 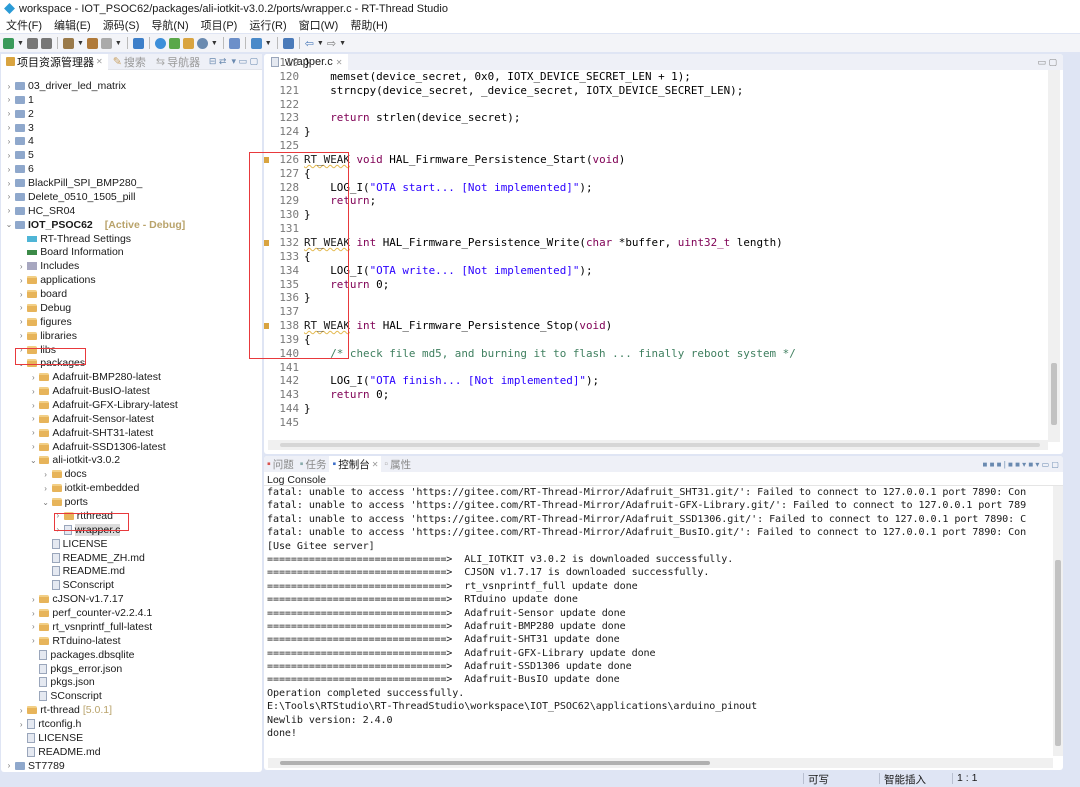 What do you see at coordinates (74, 641) in the screenshot?
I see `tree-item: › RTduino-latest` at bounding box center [74, 641].